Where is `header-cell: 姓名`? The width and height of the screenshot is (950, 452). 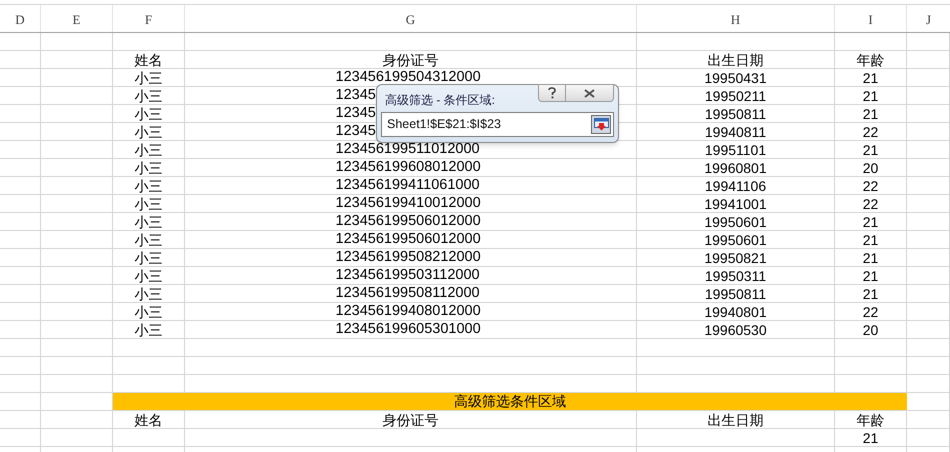
header-cell: 姓名 is located at coordinates (149, 420).